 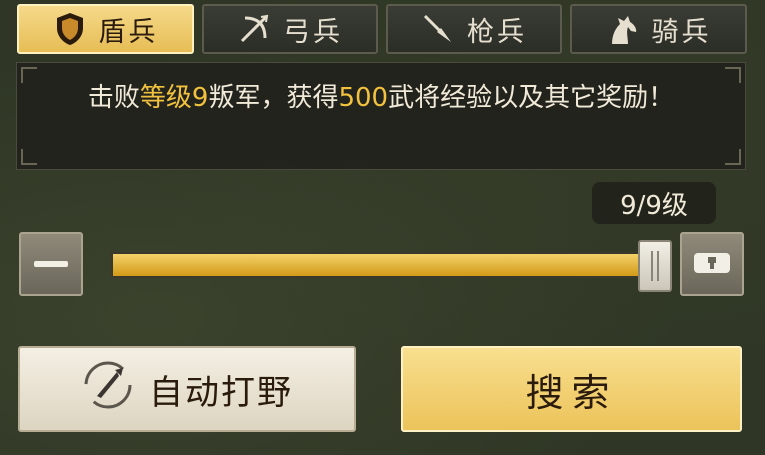 What do you see at coordinates (623, 29) in the screenshot?
I see `horse-icon` at bounding box center [623, 29].